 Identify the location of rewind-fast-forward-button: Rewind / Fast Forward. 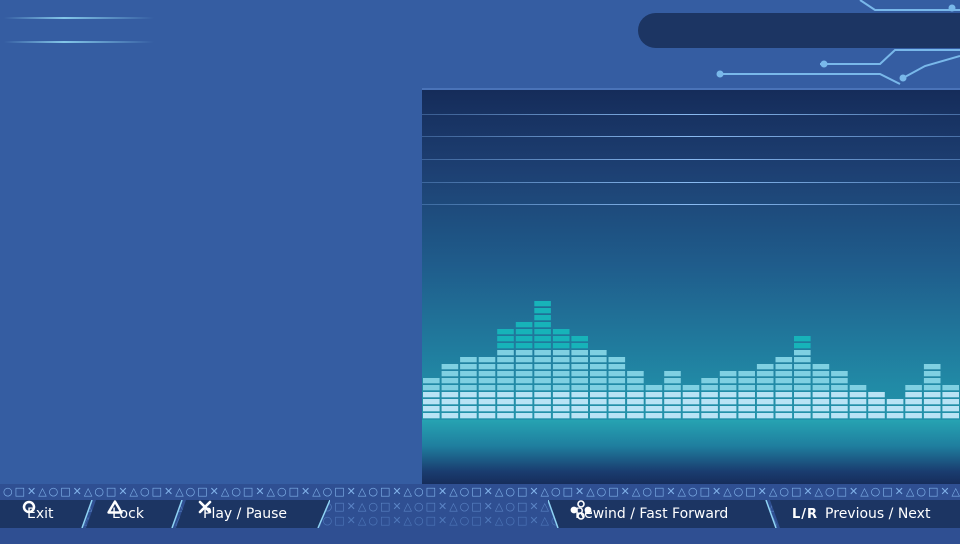
(649, 514).